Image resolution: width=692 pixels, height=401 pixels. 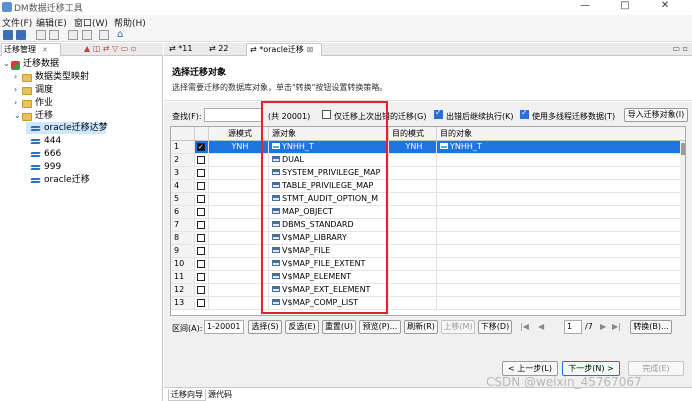 What do you see at coordinates (585, 7) in the screenshot?
I see `minimize-button: —` at bounding box center [585, 7].